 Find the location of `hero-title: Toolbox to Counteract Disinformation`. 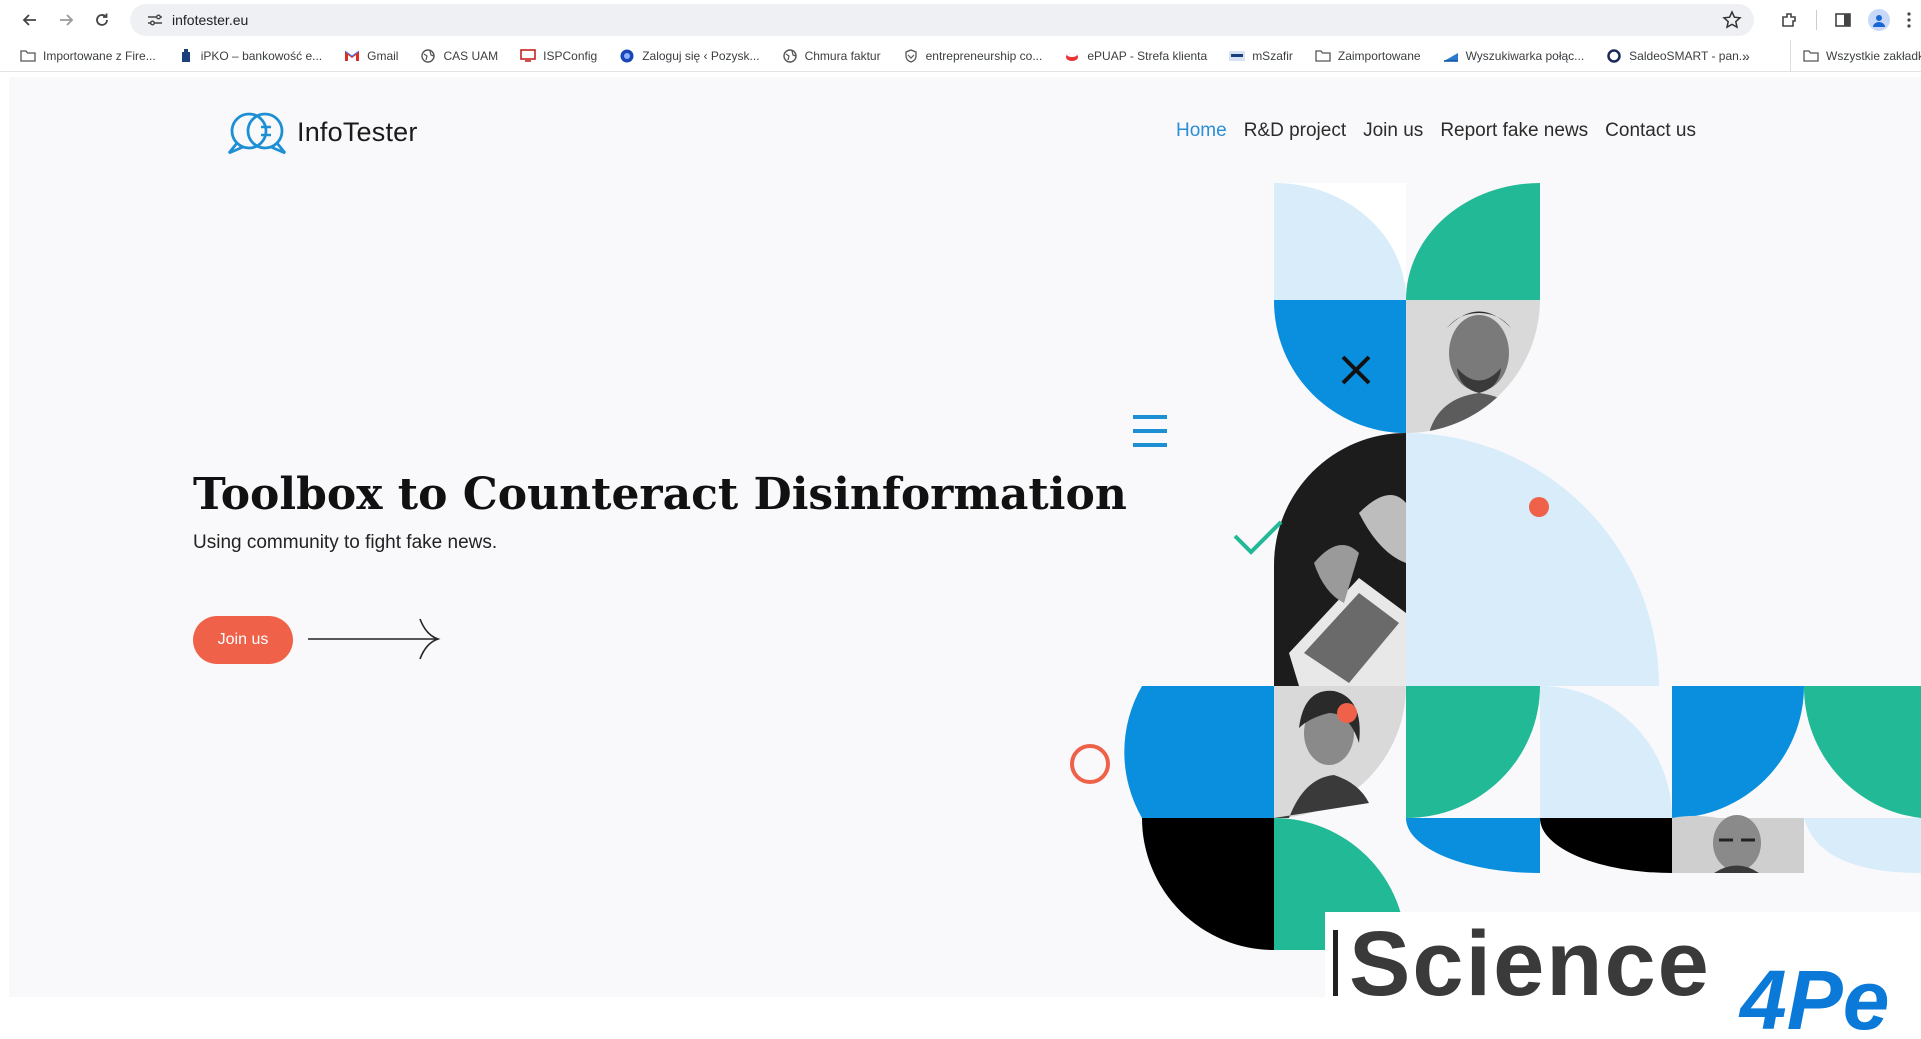

hero-title: Toolbox to Counteract Disinformation is located at coordinates (660, 494).